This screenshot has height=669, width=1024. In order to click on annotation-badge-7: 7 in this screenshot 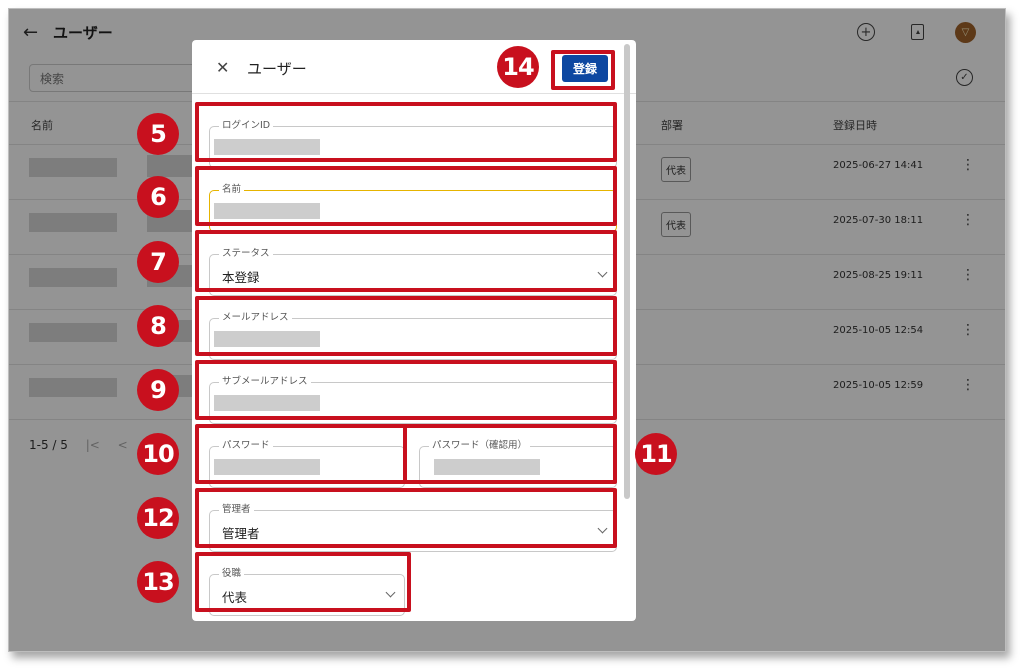, I will do `click(158, 262)`.